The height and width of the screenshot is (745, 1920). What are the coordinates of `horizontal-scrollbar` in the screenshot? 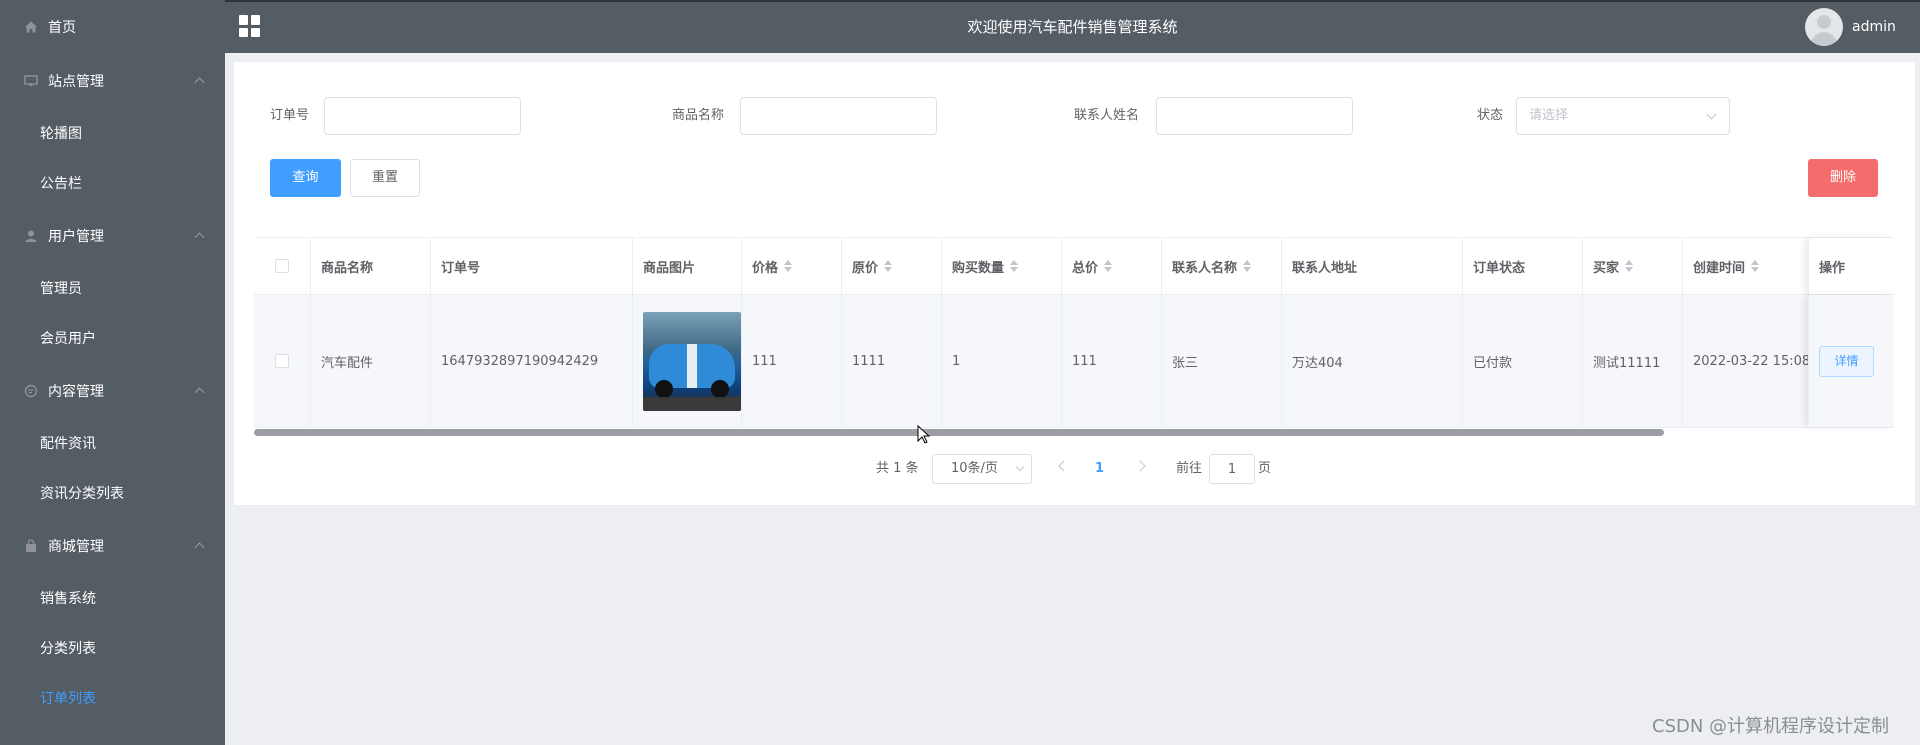 It's located at (1074, 433).